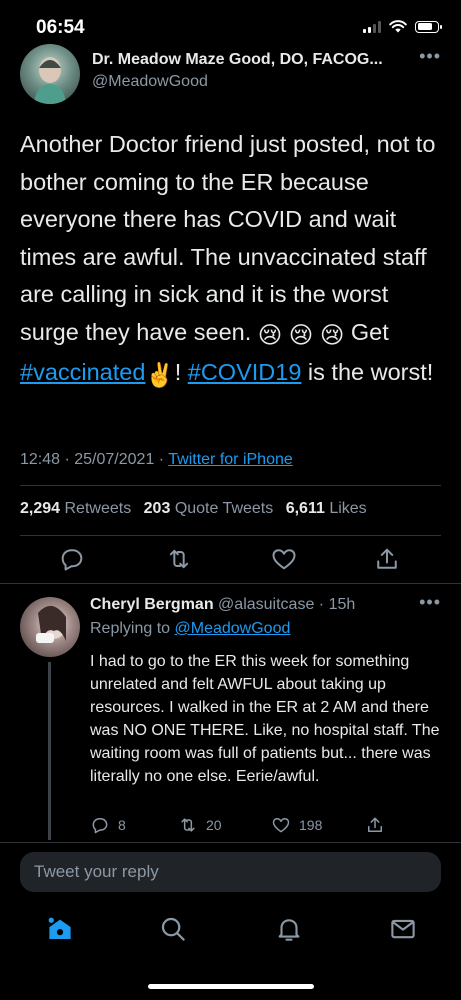 This screenshot has width=461, height=1000. I want to click on reply-more-options-icon: •••, so click(430, 602).